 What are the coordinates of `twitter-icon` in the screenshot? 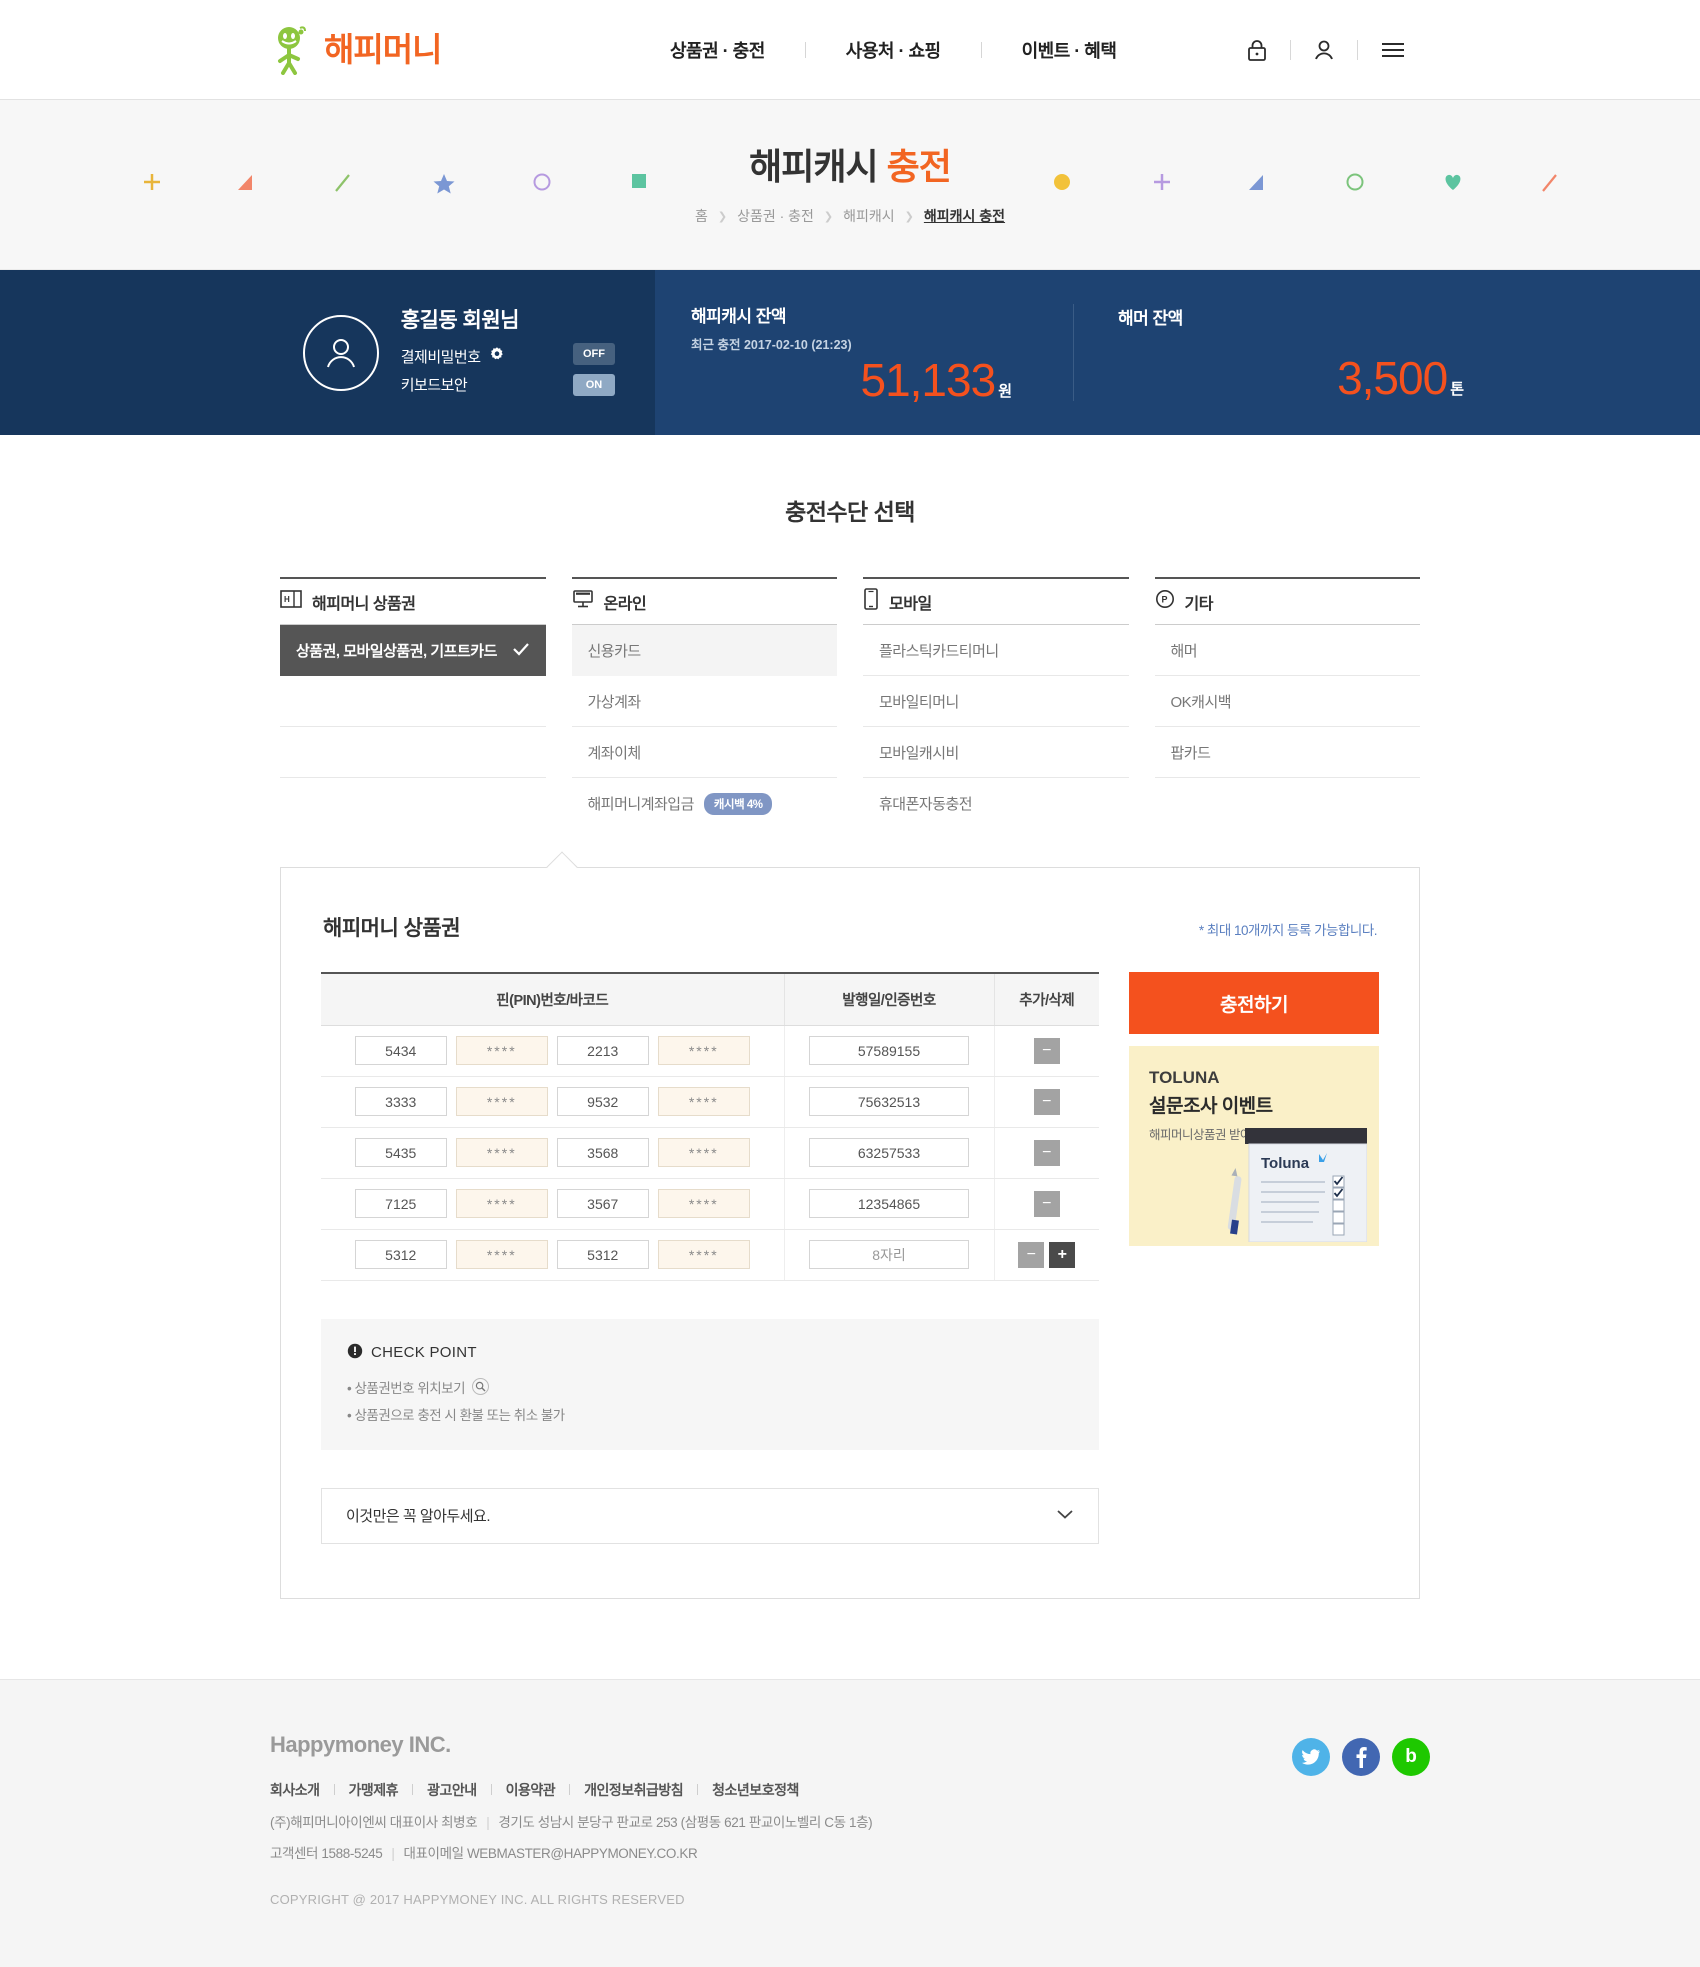 It's located at (1311, 1756).